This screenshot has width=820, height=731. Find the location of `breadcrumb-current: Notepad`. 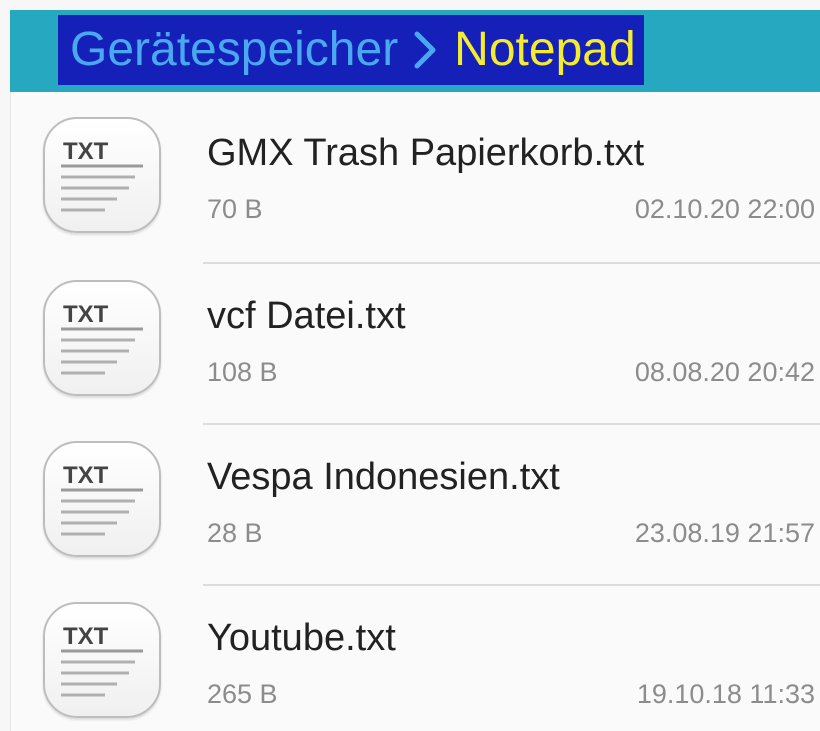

breadcrumb-current: Notepad is located at coordinates (545, 49).